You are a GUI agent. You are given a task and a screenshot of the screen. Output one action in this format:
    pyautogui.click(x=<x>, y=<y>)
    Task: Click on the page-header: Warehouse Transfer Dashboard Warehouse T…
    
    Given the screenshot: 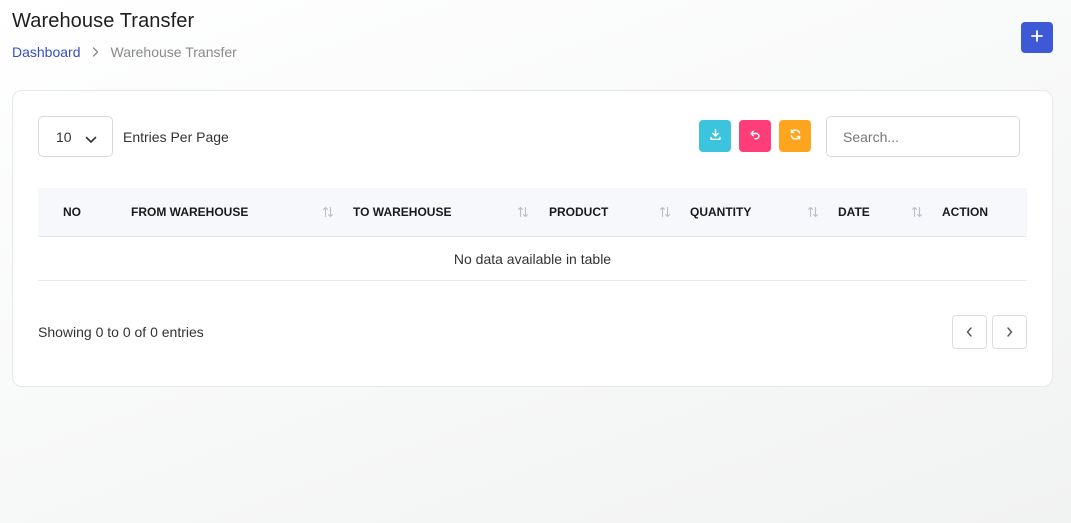 What is the action you would take?
    pyautogui.click(x=124, y=35)
    